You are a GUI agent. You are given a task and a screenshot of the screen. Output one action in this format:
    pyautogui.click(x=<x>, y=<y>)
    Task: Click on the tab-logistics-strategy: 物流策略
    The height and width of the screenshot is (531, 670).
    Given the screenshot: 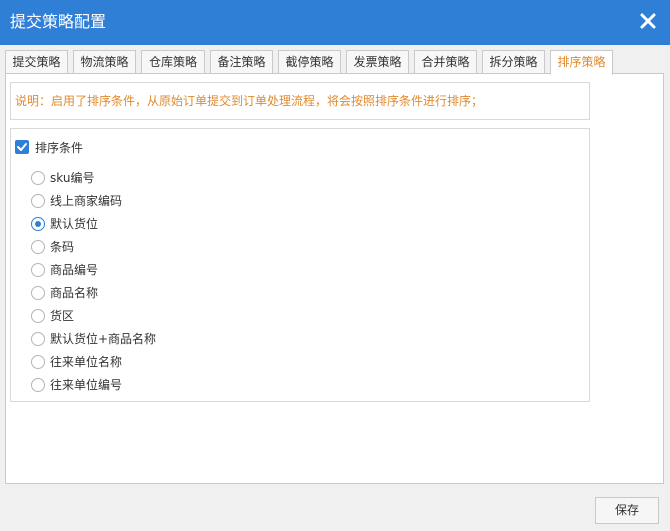 What is the action you would take?
    pyautogui.click(x=104, y=62)
    